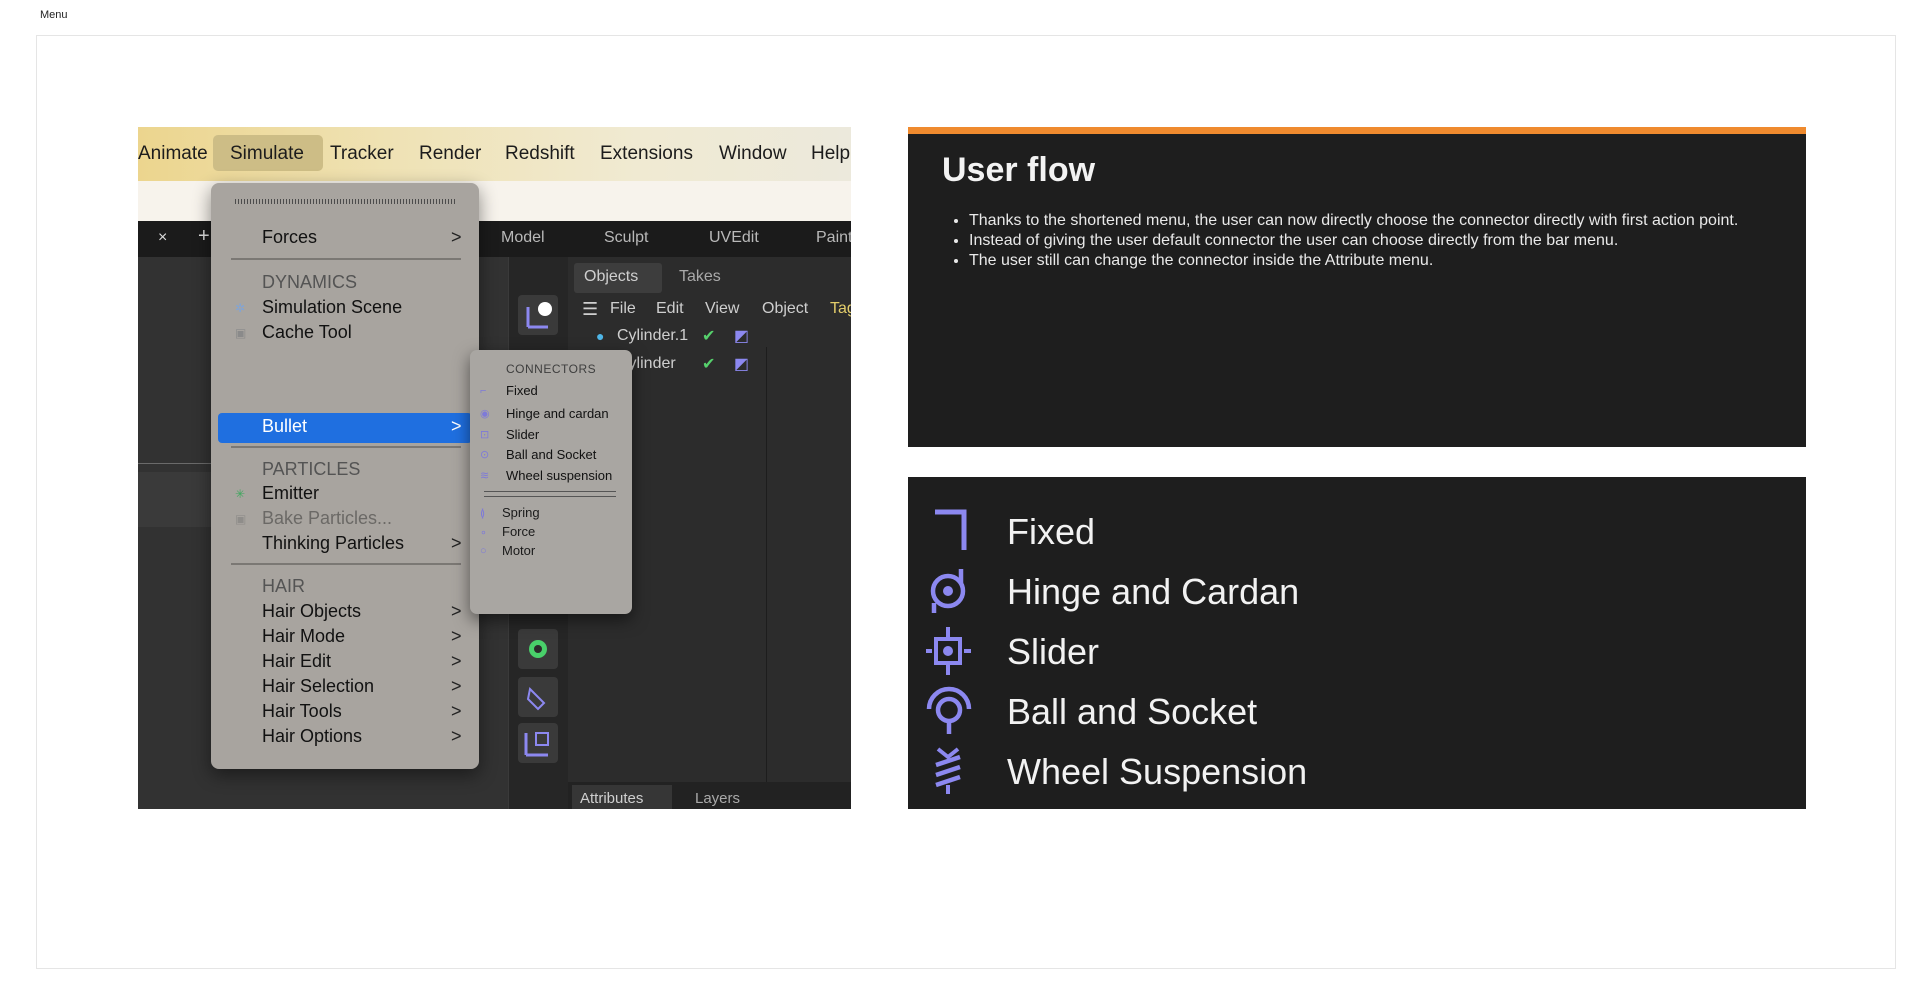 The width and height of the screenshot is (1920, 994). I want to click on submenu-item-wheel-suspension: Wheel suspension, so click(559, 475).